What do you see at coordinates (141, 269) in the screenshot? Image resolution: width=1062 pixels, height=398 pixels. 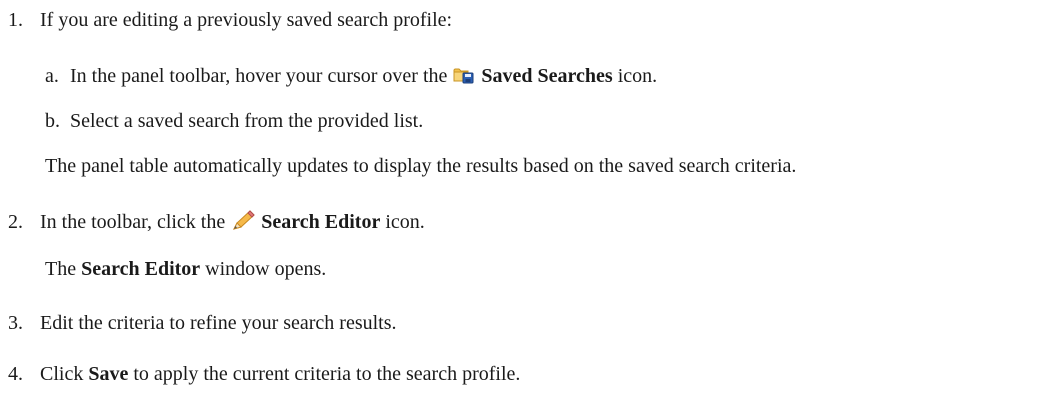 I see `step-2-result-bold: Search Editor` at bounding box center [141, 269].